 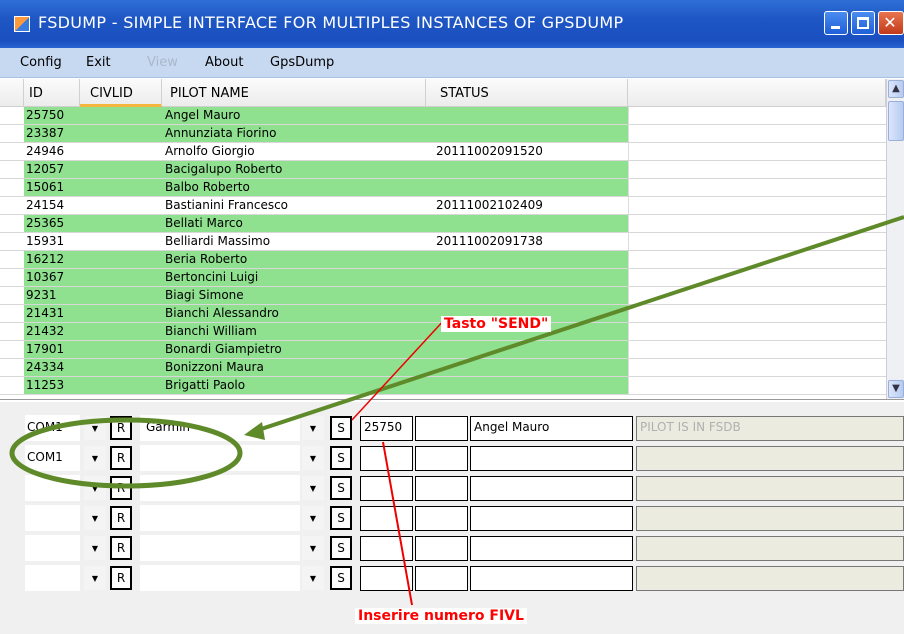 I want to click on device-select, so click(x=220, y=518).